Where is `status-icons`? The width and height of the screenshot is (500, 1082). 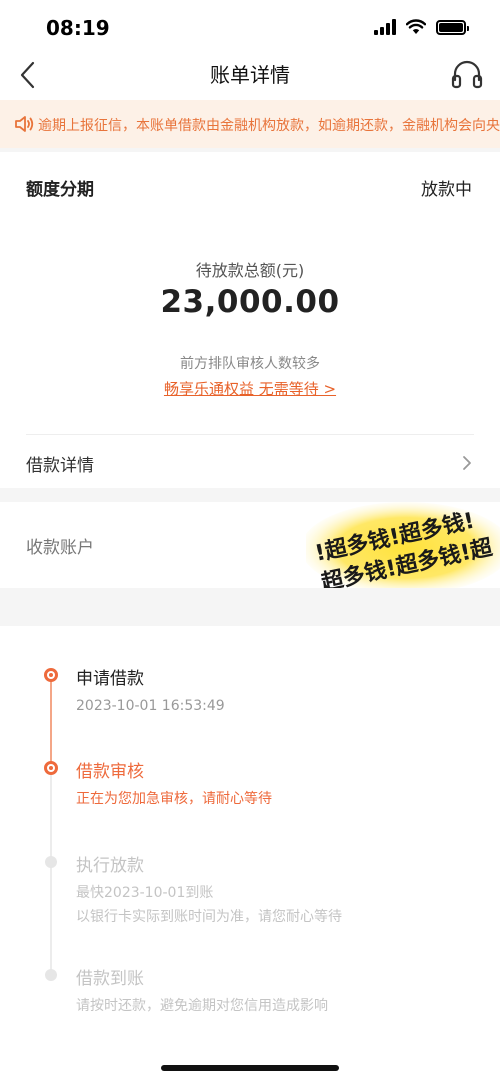
status-icons is located at coordinates (421, 27).